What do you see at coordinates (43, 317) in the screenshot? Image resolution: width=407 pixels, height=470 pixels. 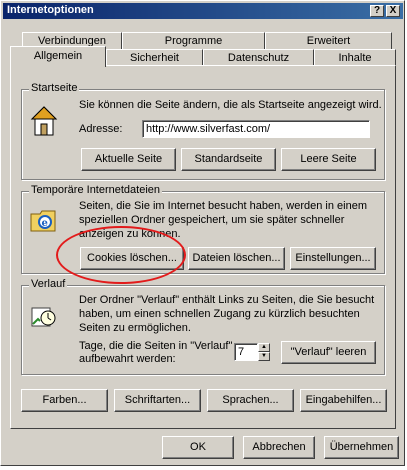 I see `history-icon` at bounding box center [43, 317].